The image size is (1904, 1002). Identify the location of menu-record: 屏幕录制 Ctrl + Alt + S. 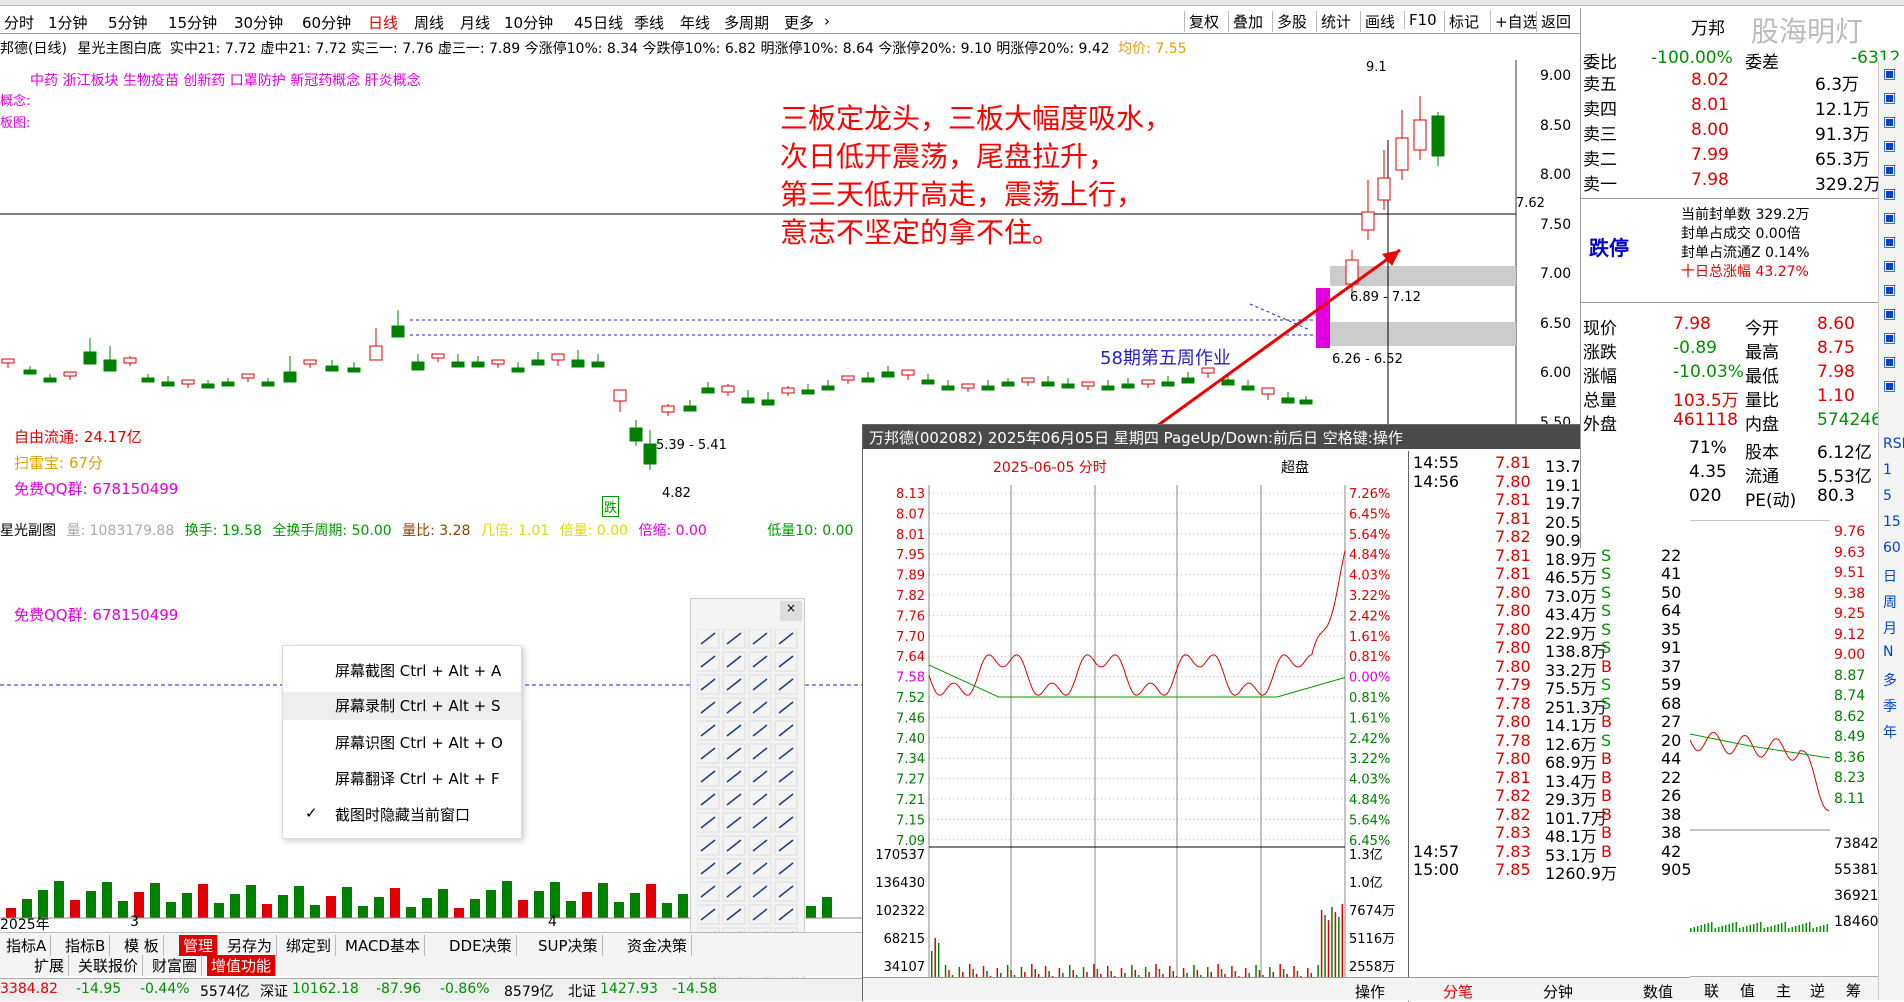
(402, 706).